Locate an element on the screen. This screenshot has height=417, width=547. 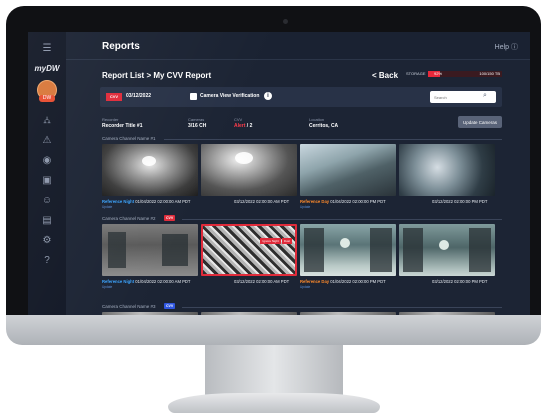
cvv-label: CVV is located at coordinates (238, 119).